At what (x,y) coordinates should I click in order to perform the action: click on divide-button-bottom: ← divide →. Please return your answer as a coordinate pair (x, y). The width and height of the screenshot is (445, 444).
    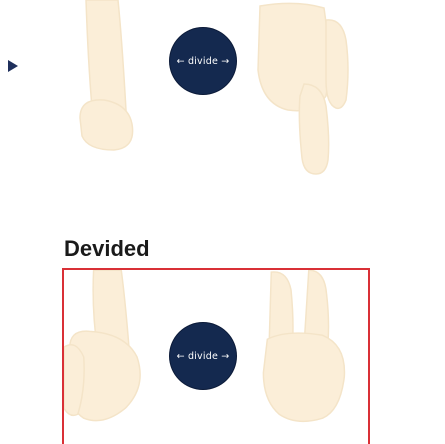
    Looking at the image, I should click on (203, 356).